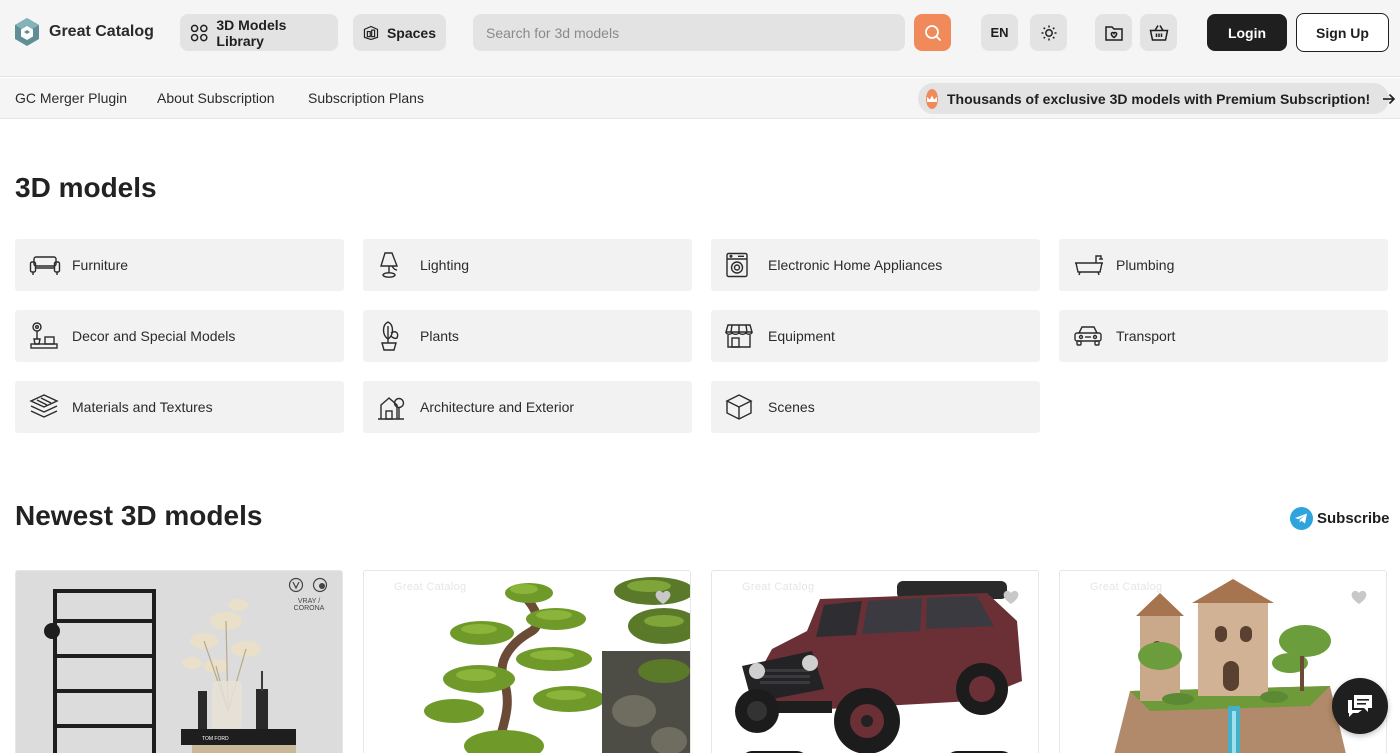  I want to click on language-label: EN, so click(999, 32).